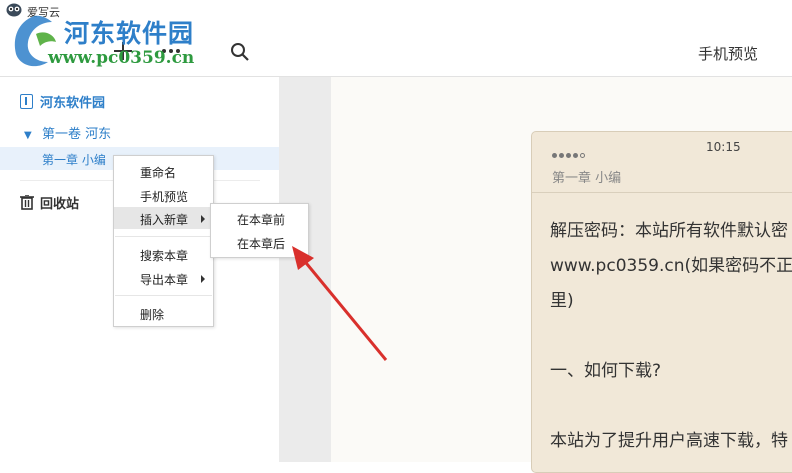  I want to click on search-icon, so click(240, 52).